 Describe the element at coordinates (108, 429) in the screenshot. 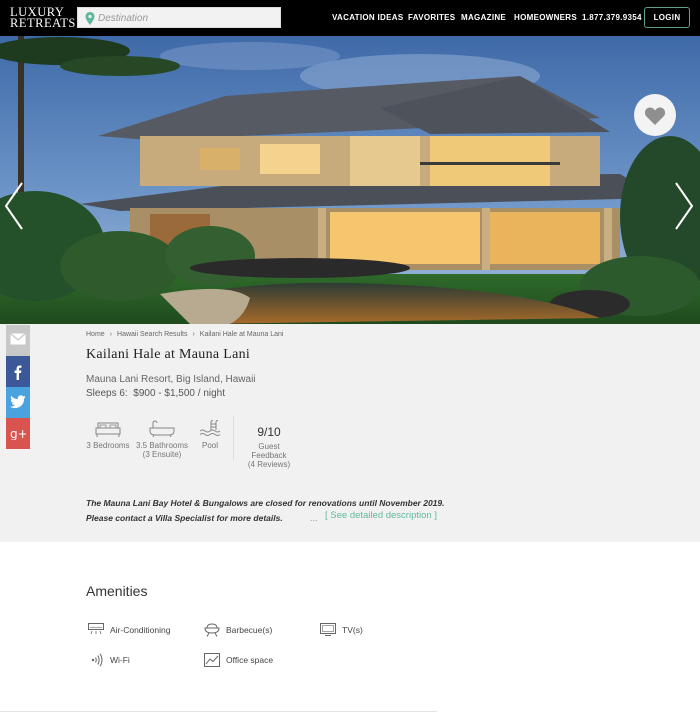

I see `bed-icon` at that location.